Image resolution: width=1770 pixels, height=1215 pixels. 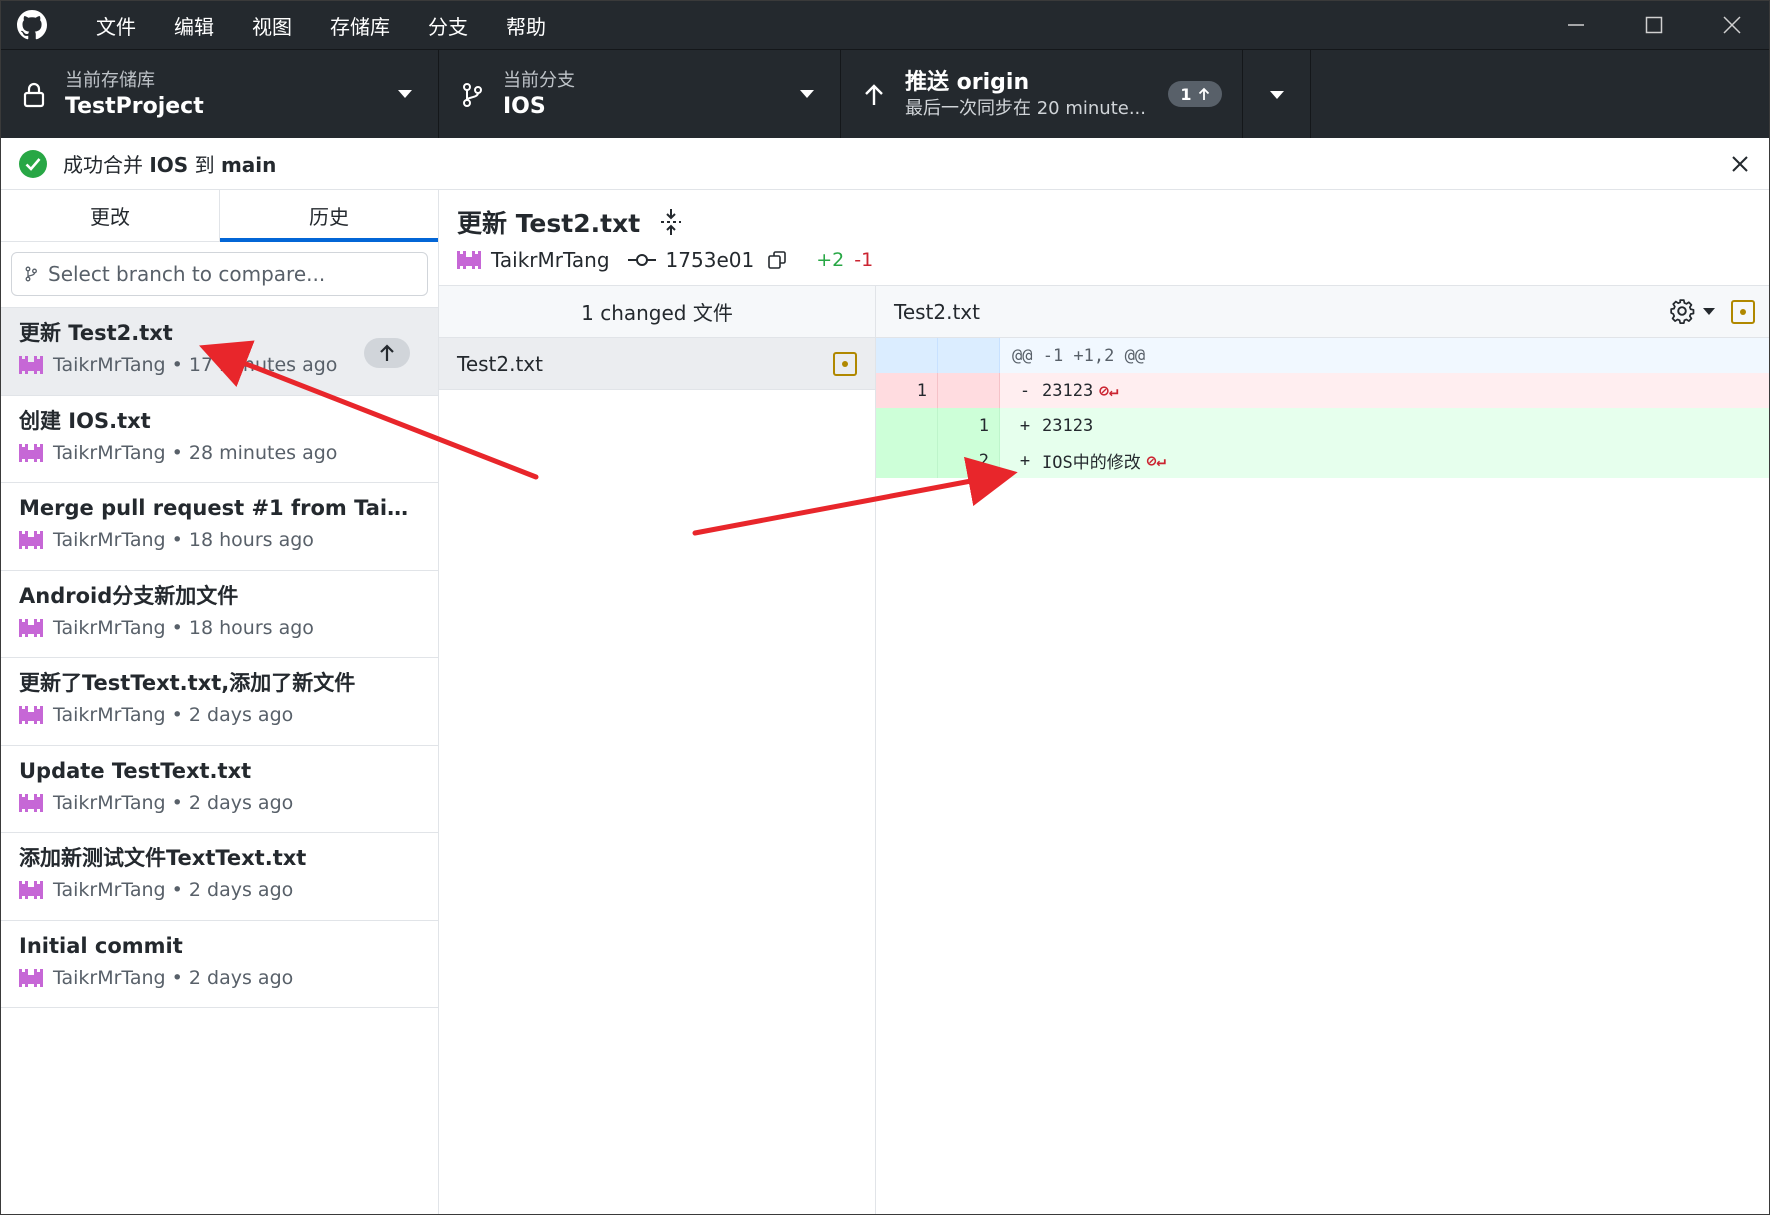 I want to click on merge-success-banner: 成功合并 IOS 到 main, so click(x=885, y=164).